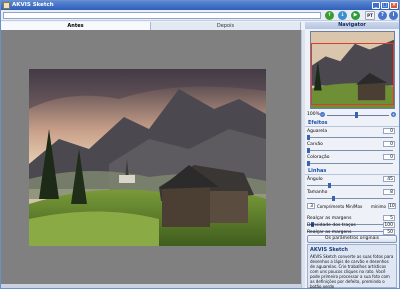 This screenshot has height=289, width=400. Describe the element at coordinates (352, 123) in the screenshot. I see `effects-section-title: Efeitos` at that location.